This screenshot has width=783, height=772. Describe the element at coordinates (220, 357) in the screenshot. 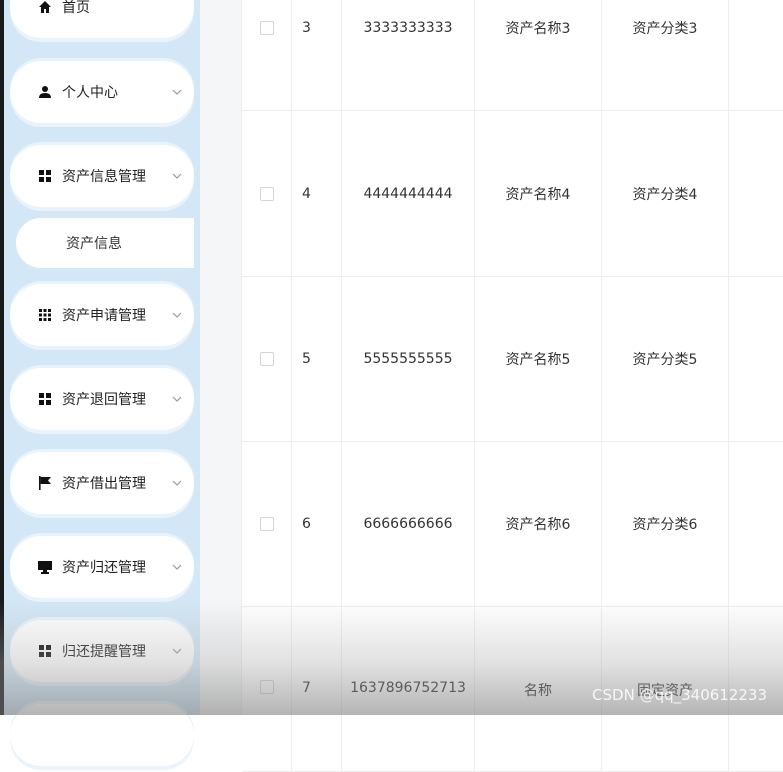

I see `content-gutter` at that location.